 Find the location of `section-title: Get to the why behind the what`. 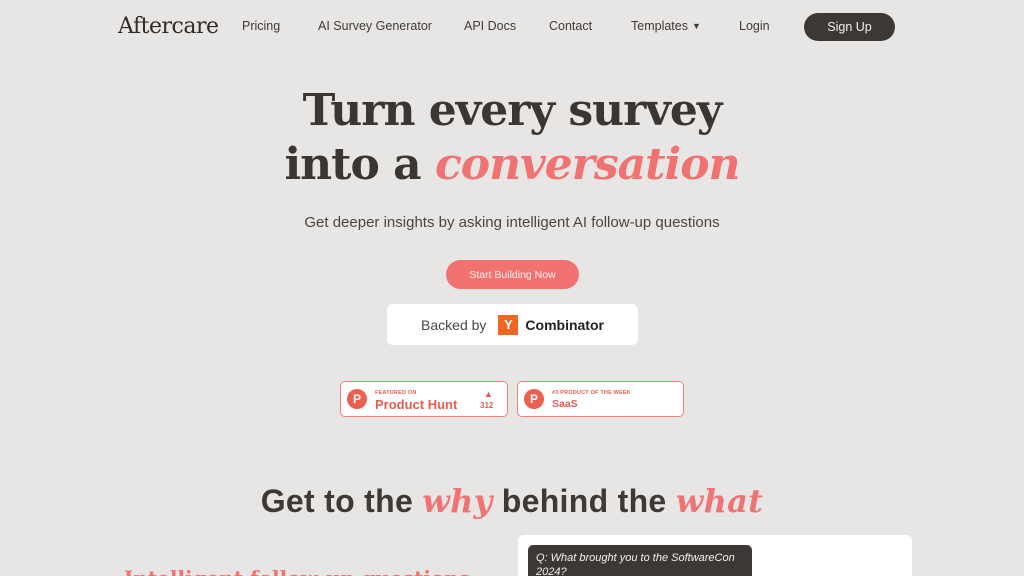

section-title: Get to the why behind the what is located at coordinates (512, 501).